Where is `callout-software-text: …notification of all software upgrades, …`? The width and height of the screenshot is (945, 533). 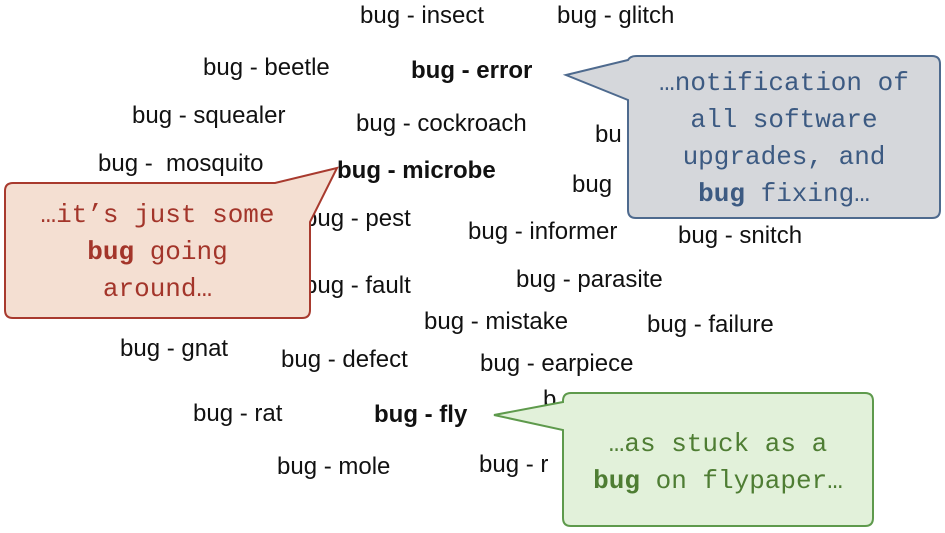 callout-software-text: …notification of all software upgrades, … is located at coordinates (784, 120).